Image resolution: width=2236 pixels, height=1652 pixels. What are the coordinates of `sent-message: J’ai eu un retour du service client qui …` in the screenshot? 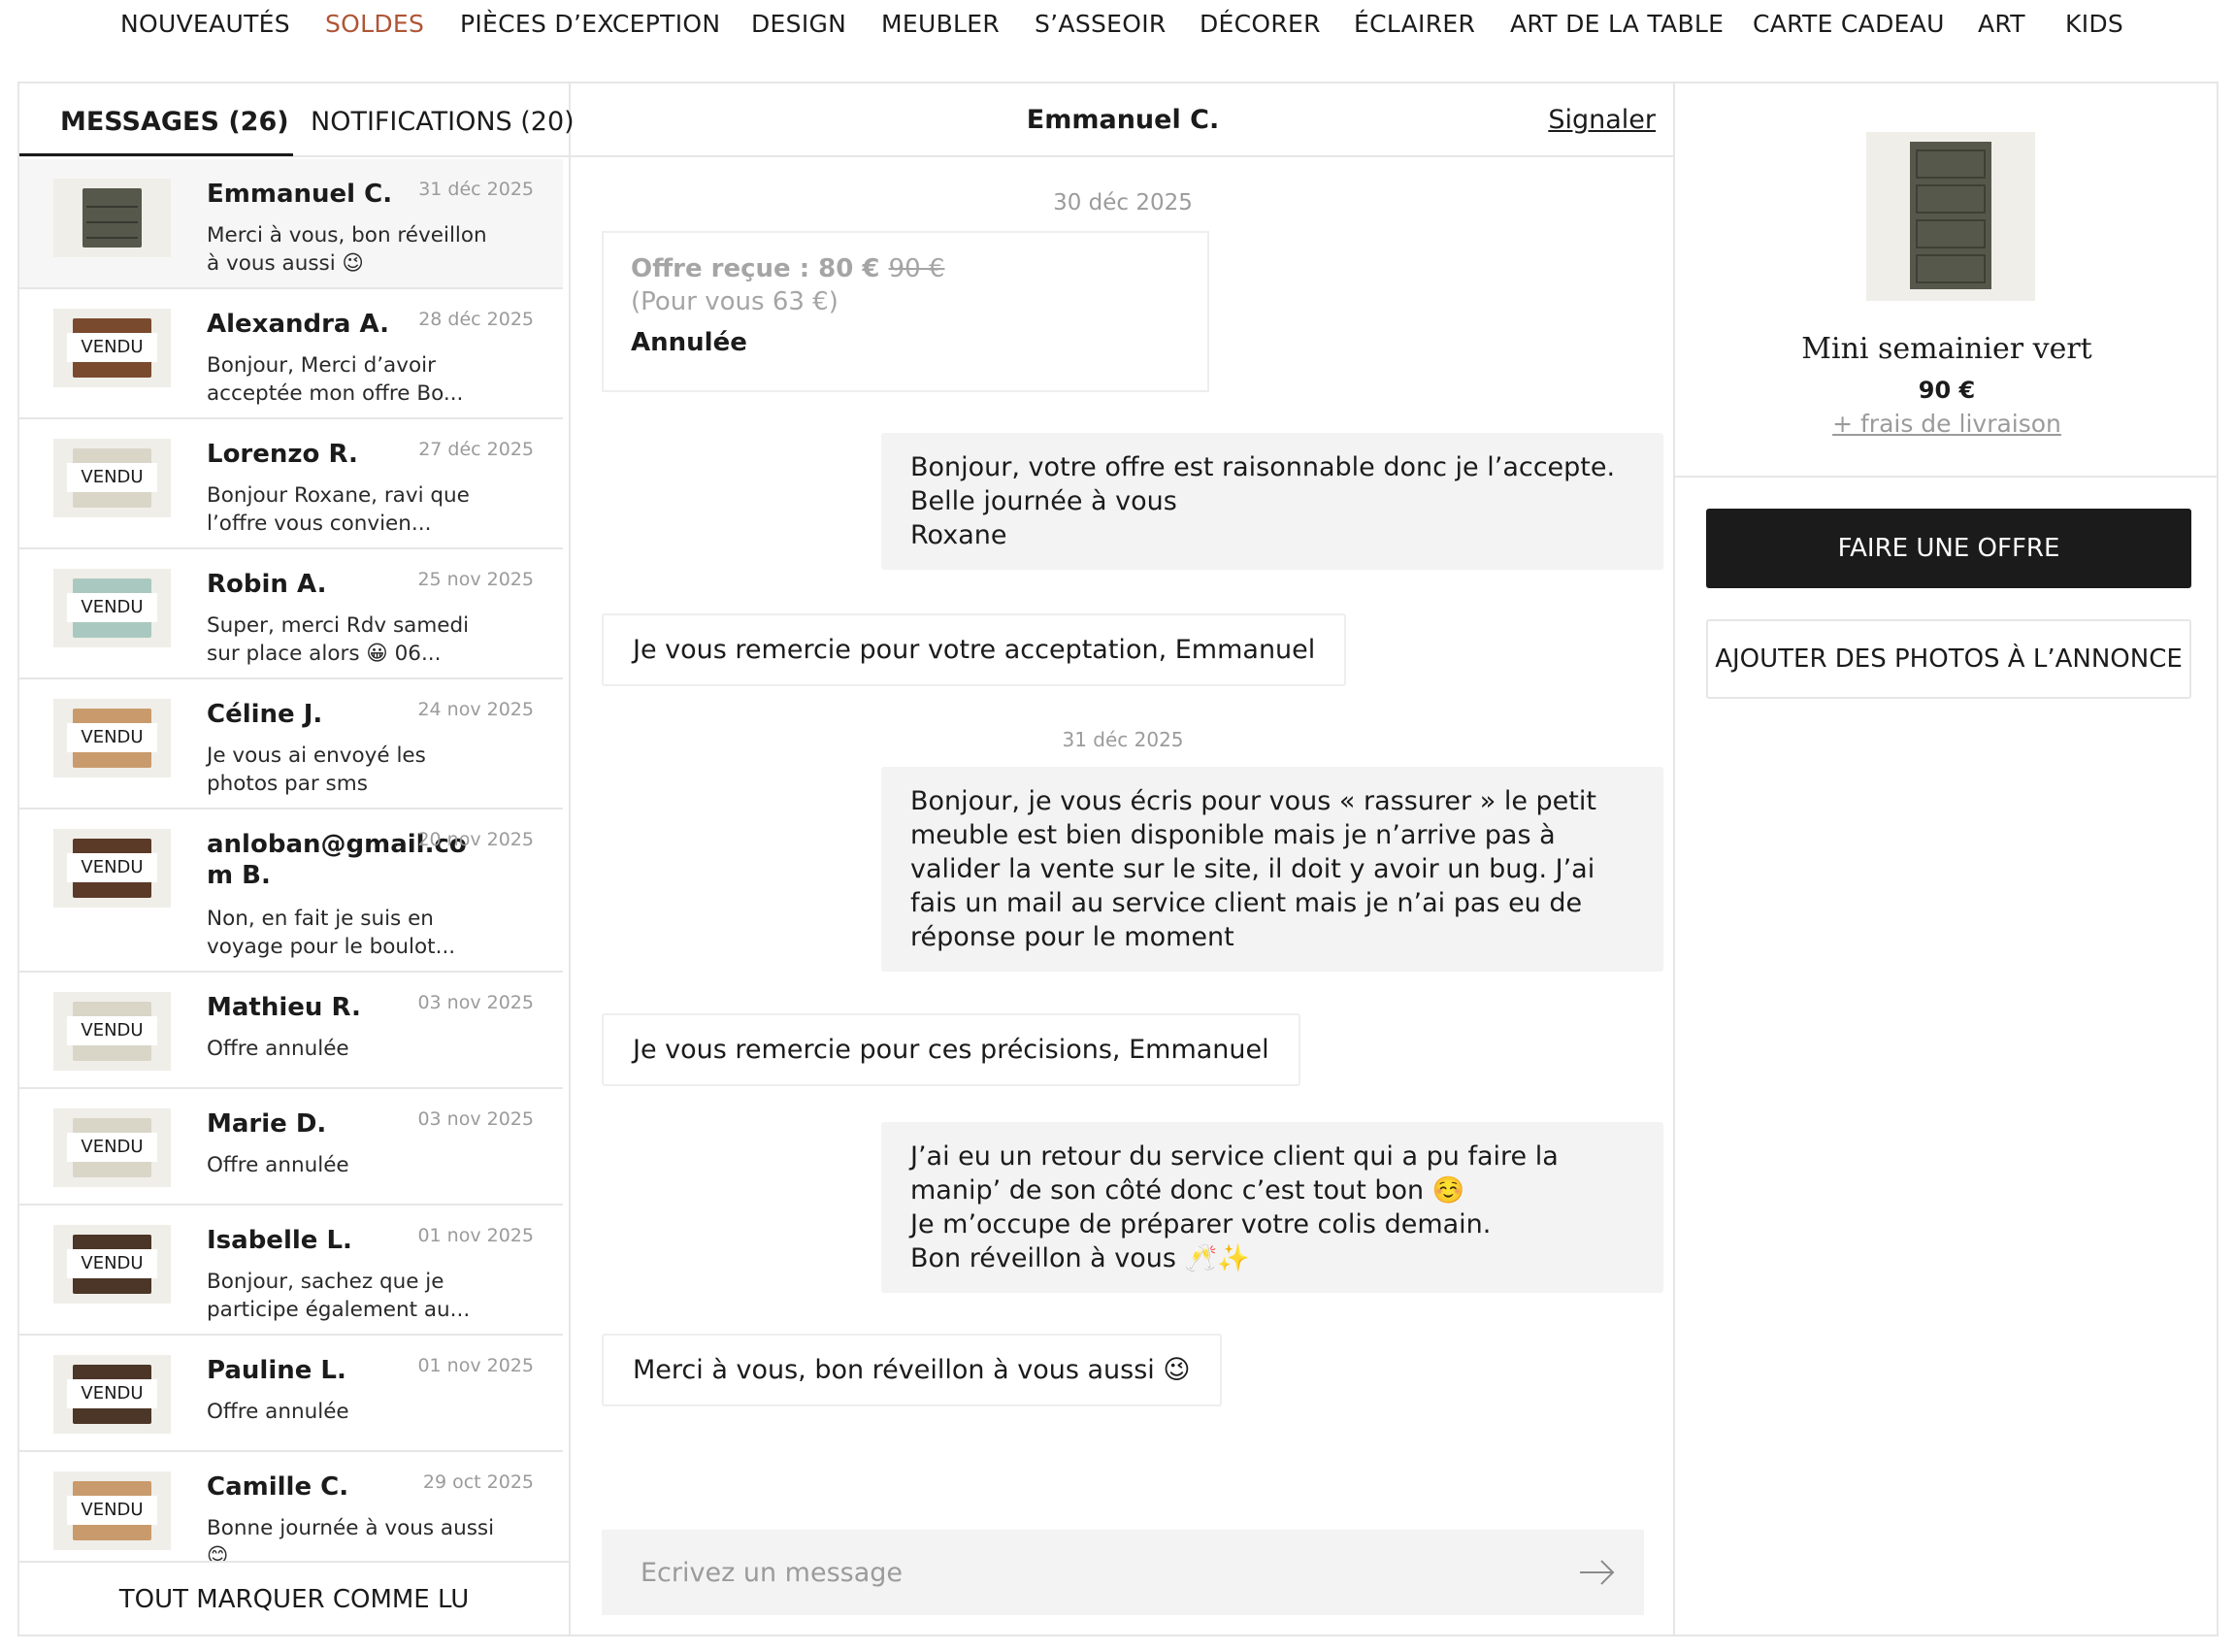 It's located at (1272, 1207).